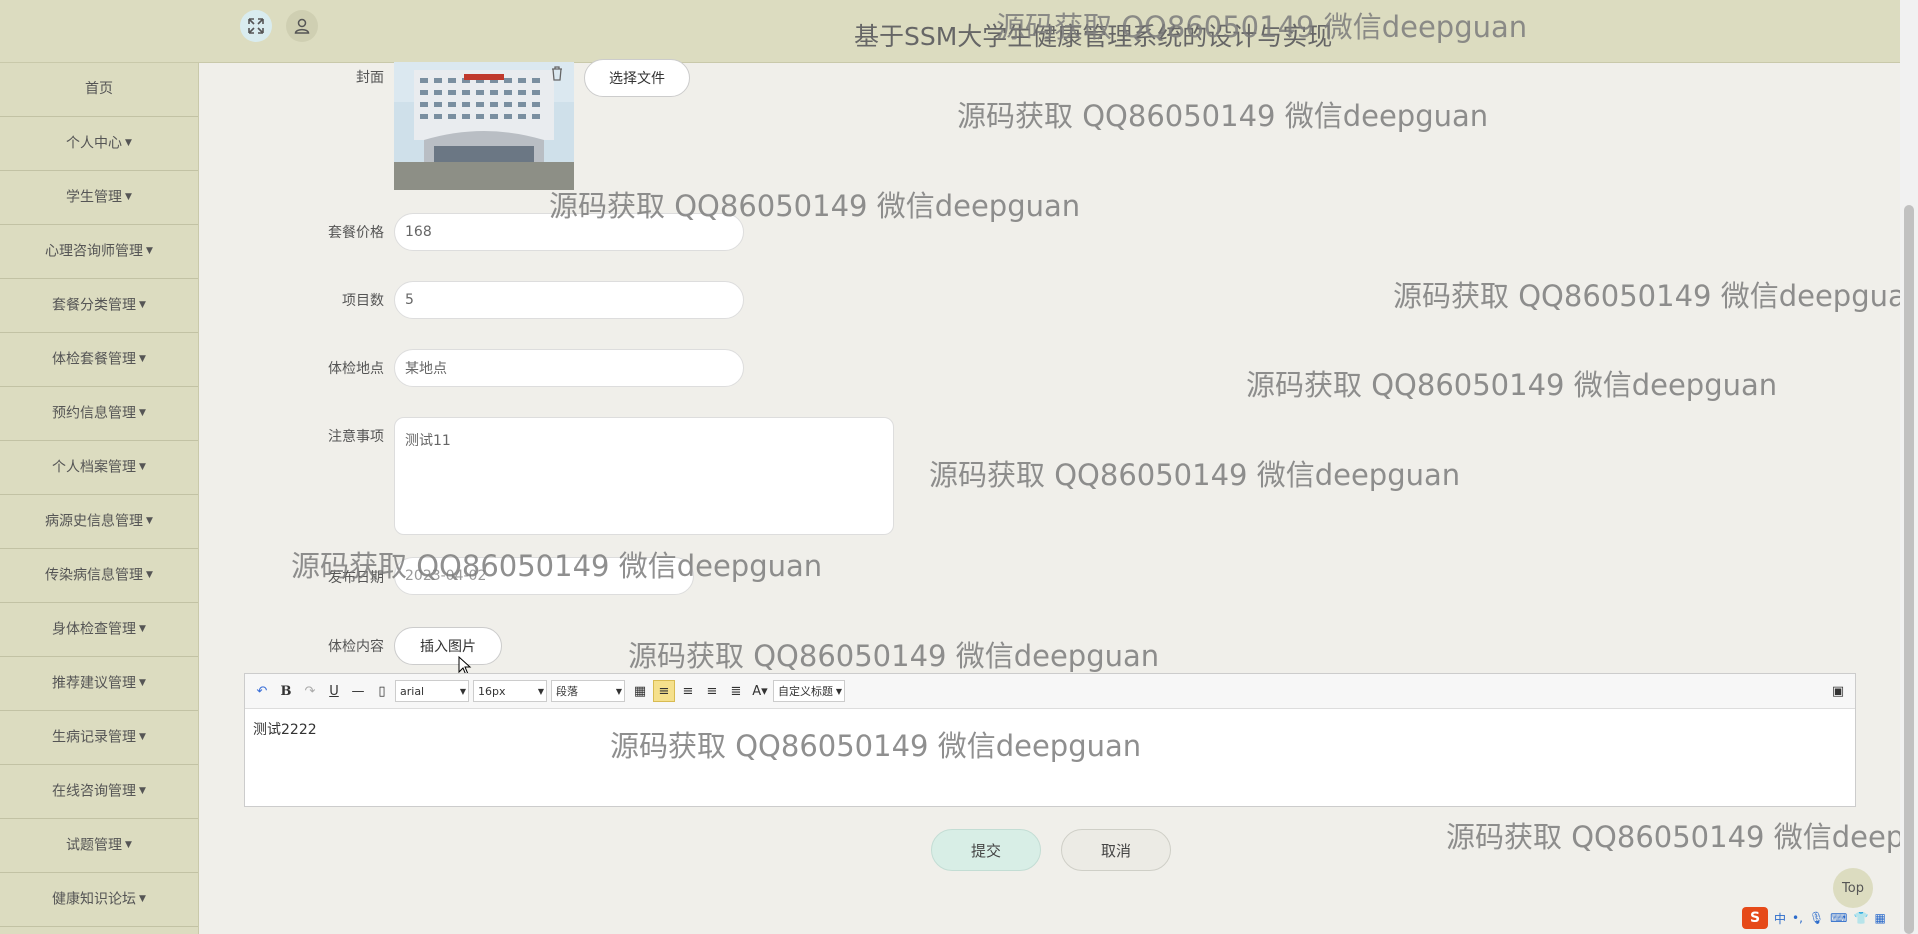 Image resolution: width=1918 pixels, height=934 pixels. What do you see at coordinates (1814, 918) in the screenshot?
I see `ime-toolbar: S 中 •, 🎙 ⌨ 👕 ▦` at bounding box center [1814, 918].